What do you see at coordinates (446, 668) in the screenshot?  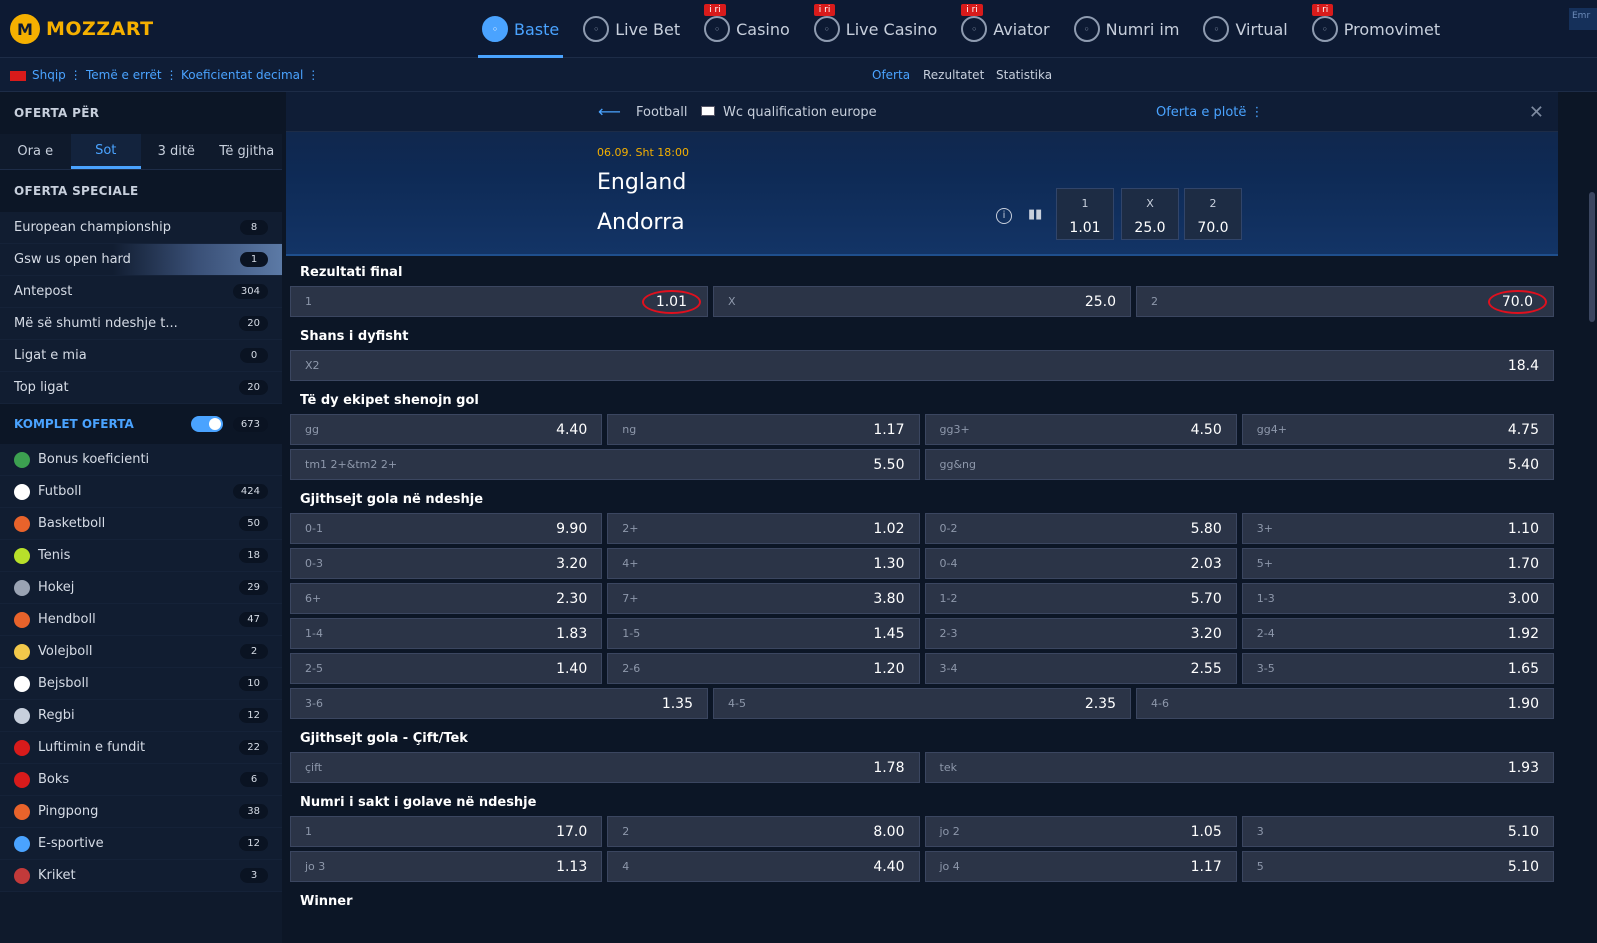 I see `odd-cell: 2-5 1.40` at bounding box center [446, 668].